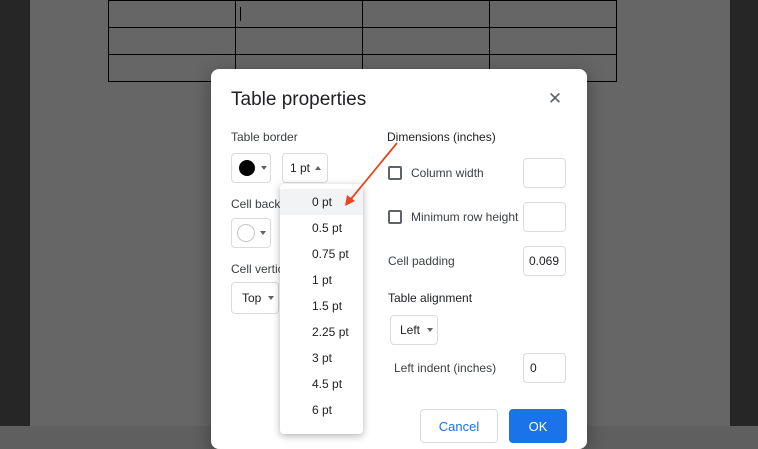 This screenshot has width=758, height=449. I want to click on chevron-up-icon, so click(318, 168).